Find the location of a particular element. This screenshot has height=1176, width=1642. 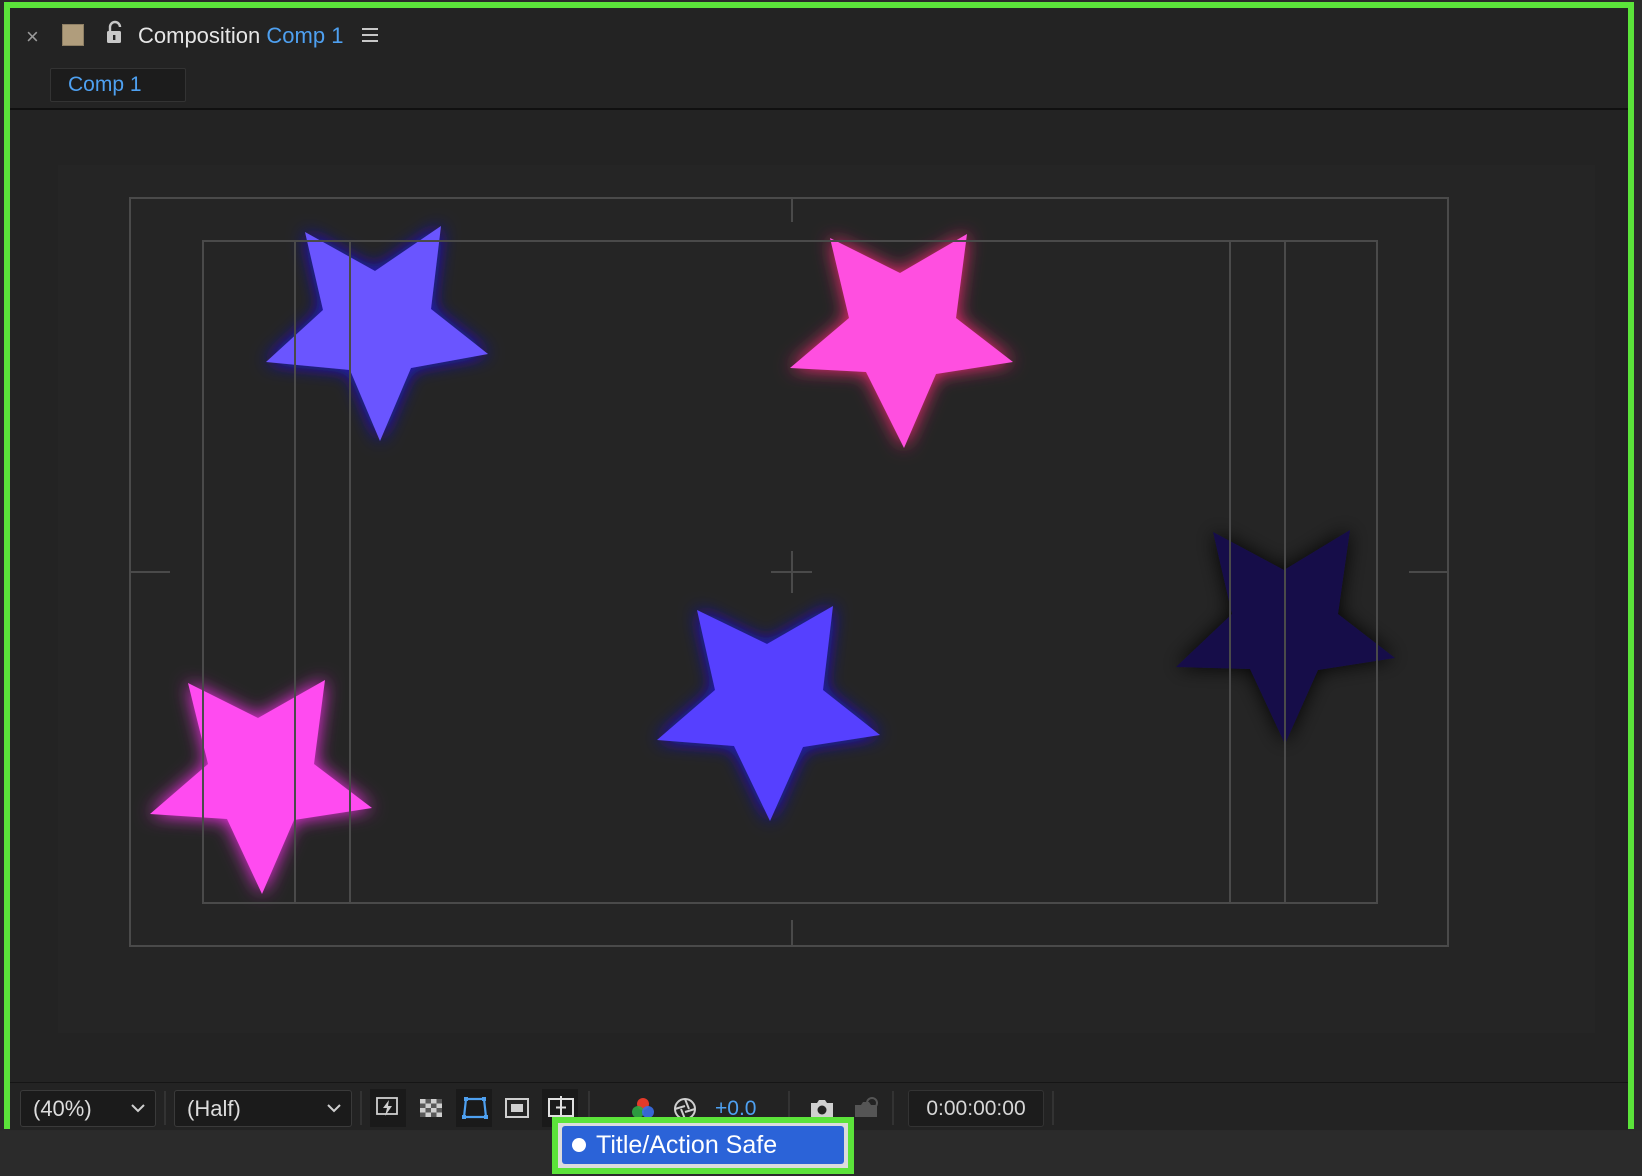

fast-previews-button is located at coordinates (388, 1108).